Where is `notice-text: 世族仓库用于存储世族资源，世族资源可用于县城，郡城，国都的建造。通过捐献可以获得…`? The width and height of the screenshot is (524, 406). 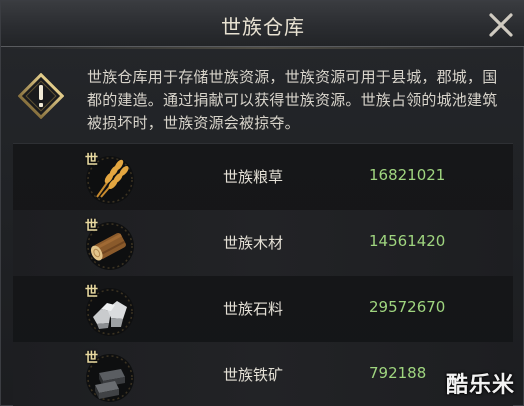
notice-text: 世族仓库用于存储世族资源，世族资源可用于县城，郡城，国都的建造。通过捐献可以获得… is located at coordinates (292, 100).